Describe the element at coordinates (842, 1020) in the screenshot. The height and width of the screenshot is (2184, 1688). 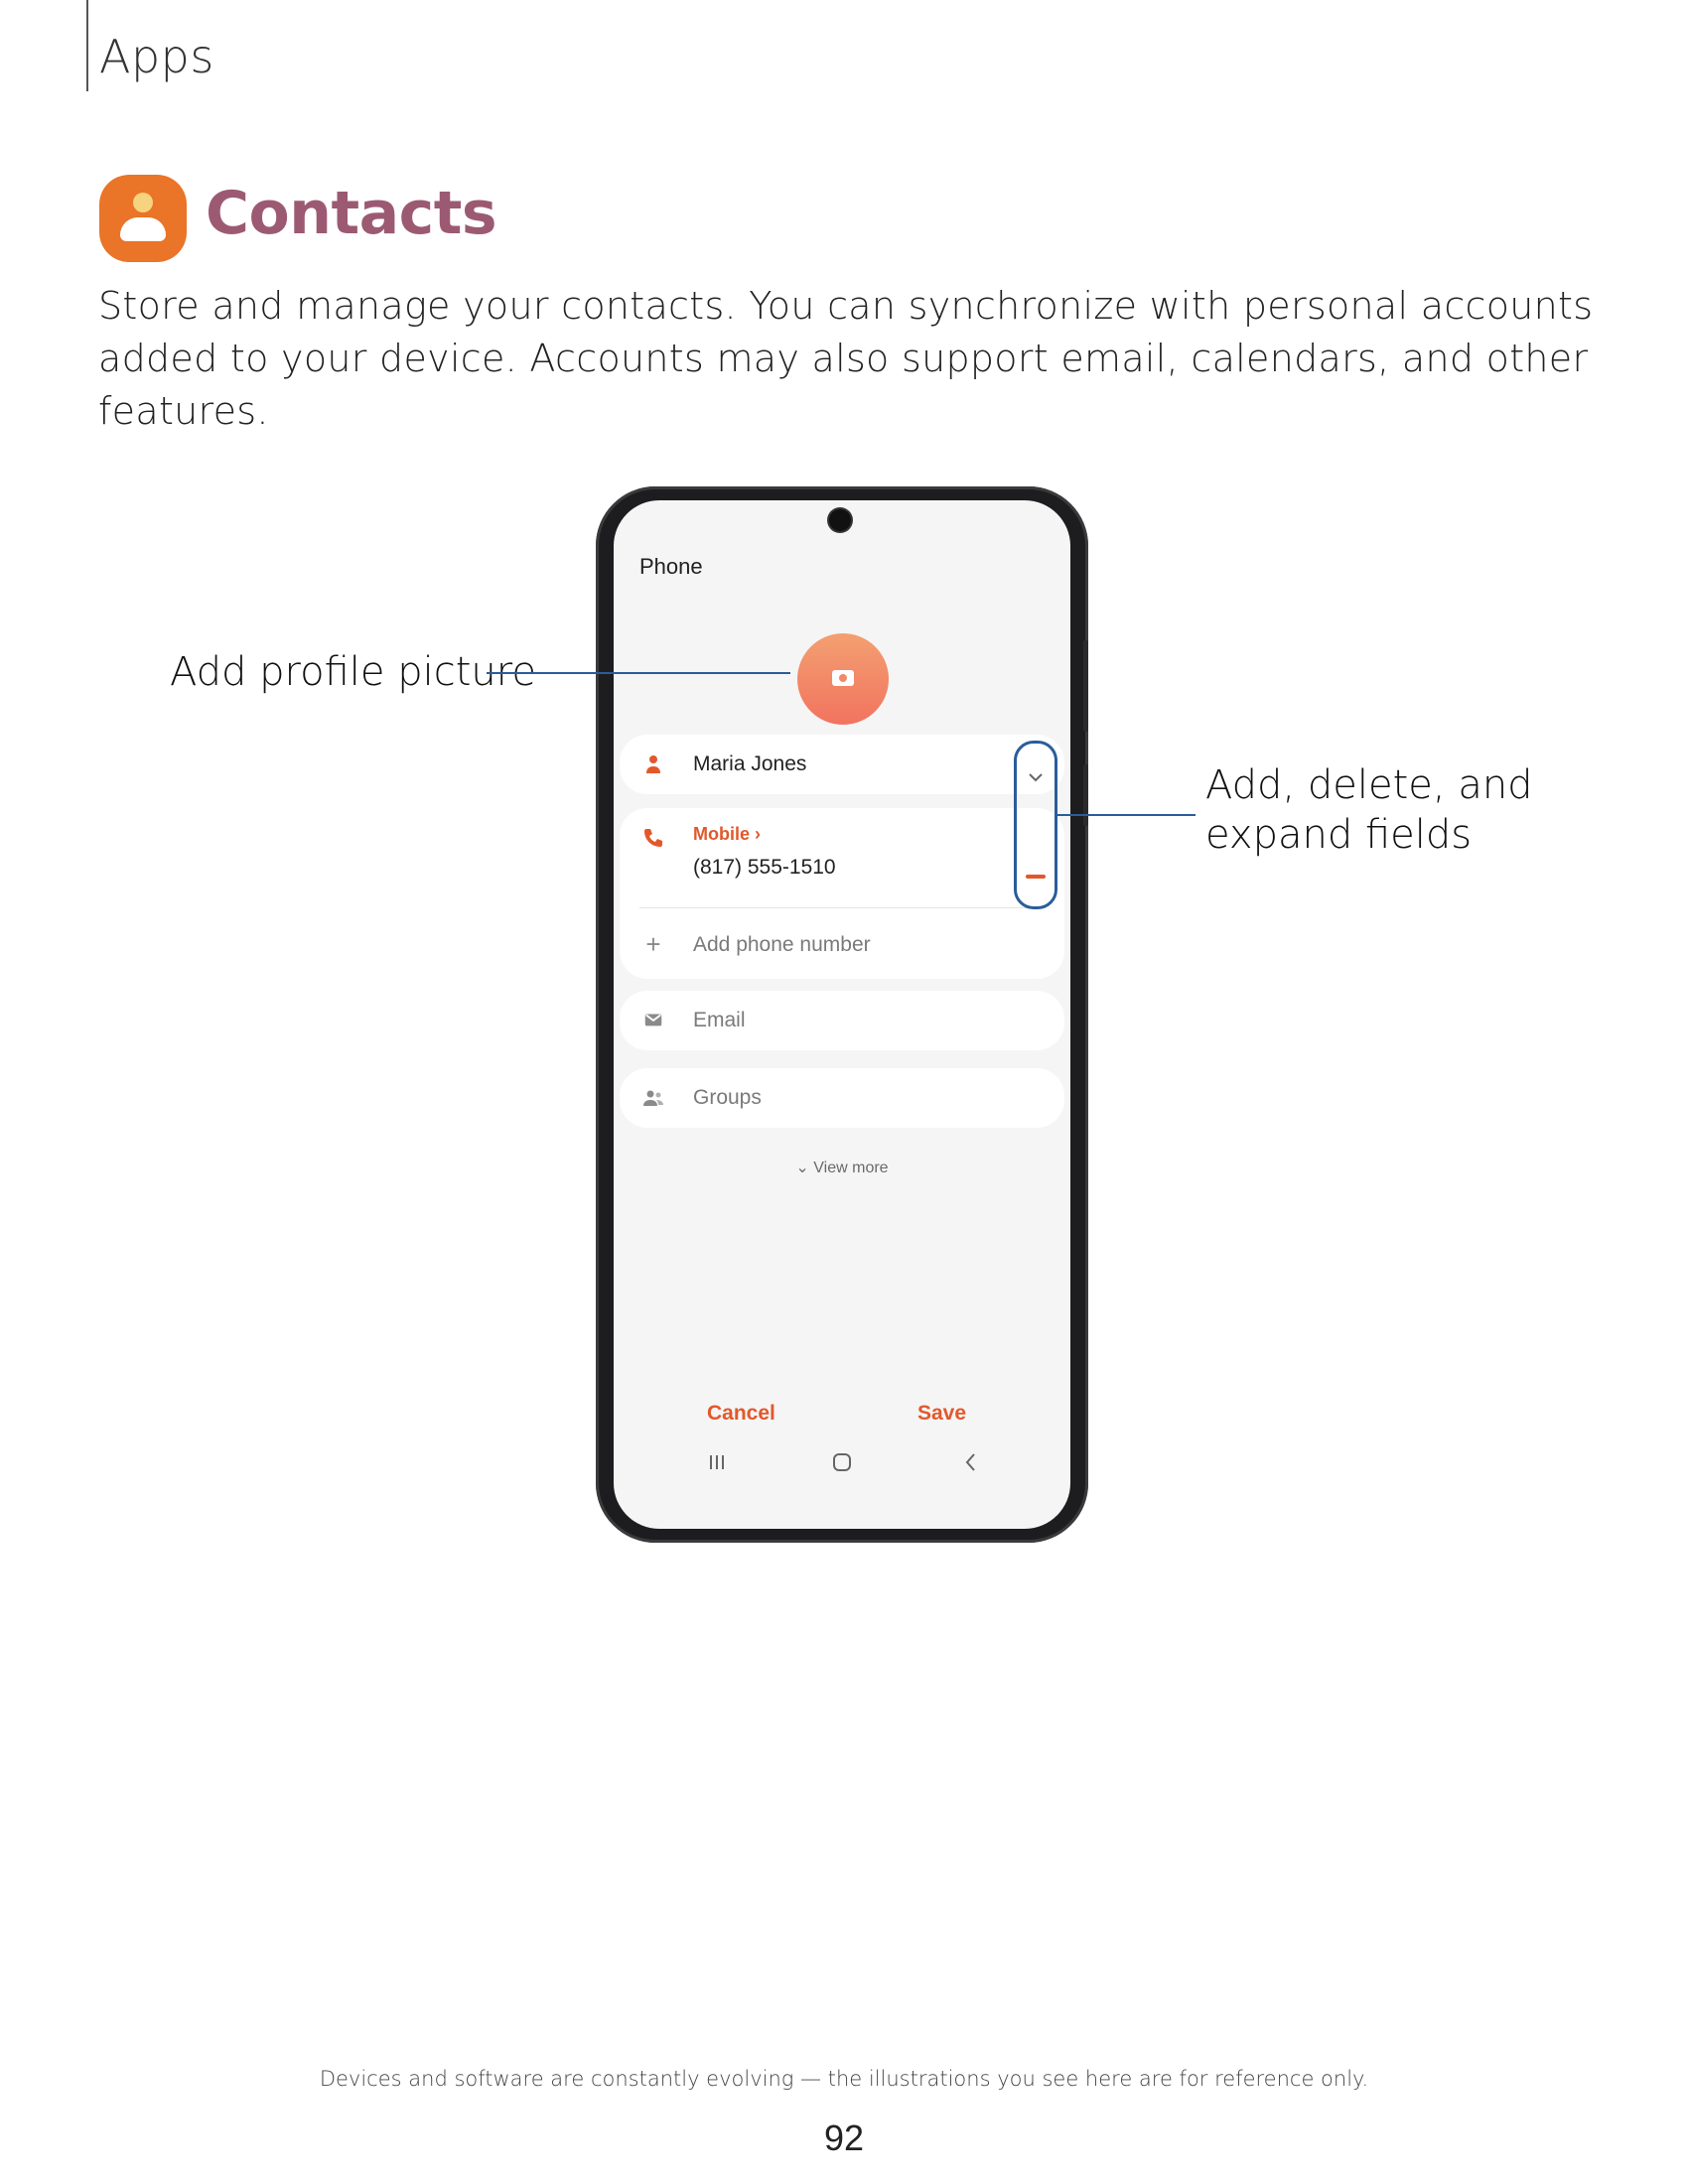
I see `email-field-card: Email` at that location.